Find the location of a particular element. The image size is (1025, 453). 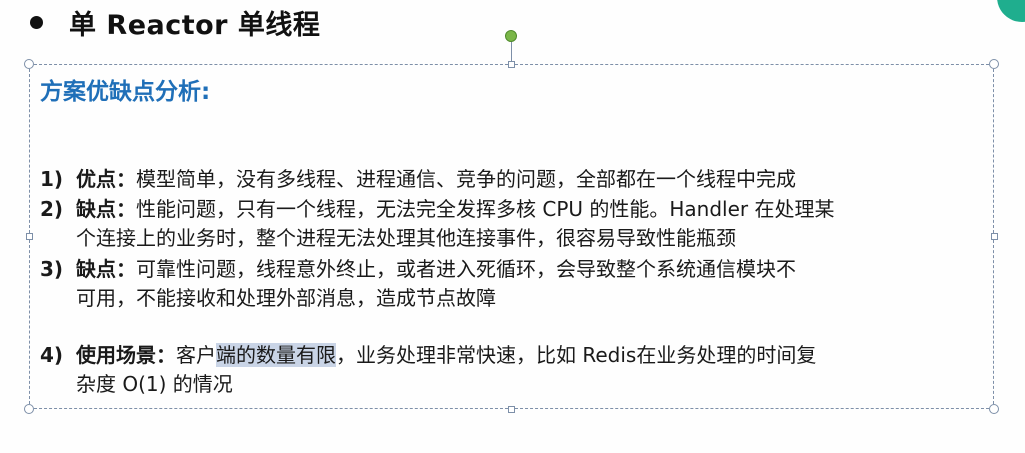

title-row: 单 Reactor 单线程 is located at coordinates (175, 22).